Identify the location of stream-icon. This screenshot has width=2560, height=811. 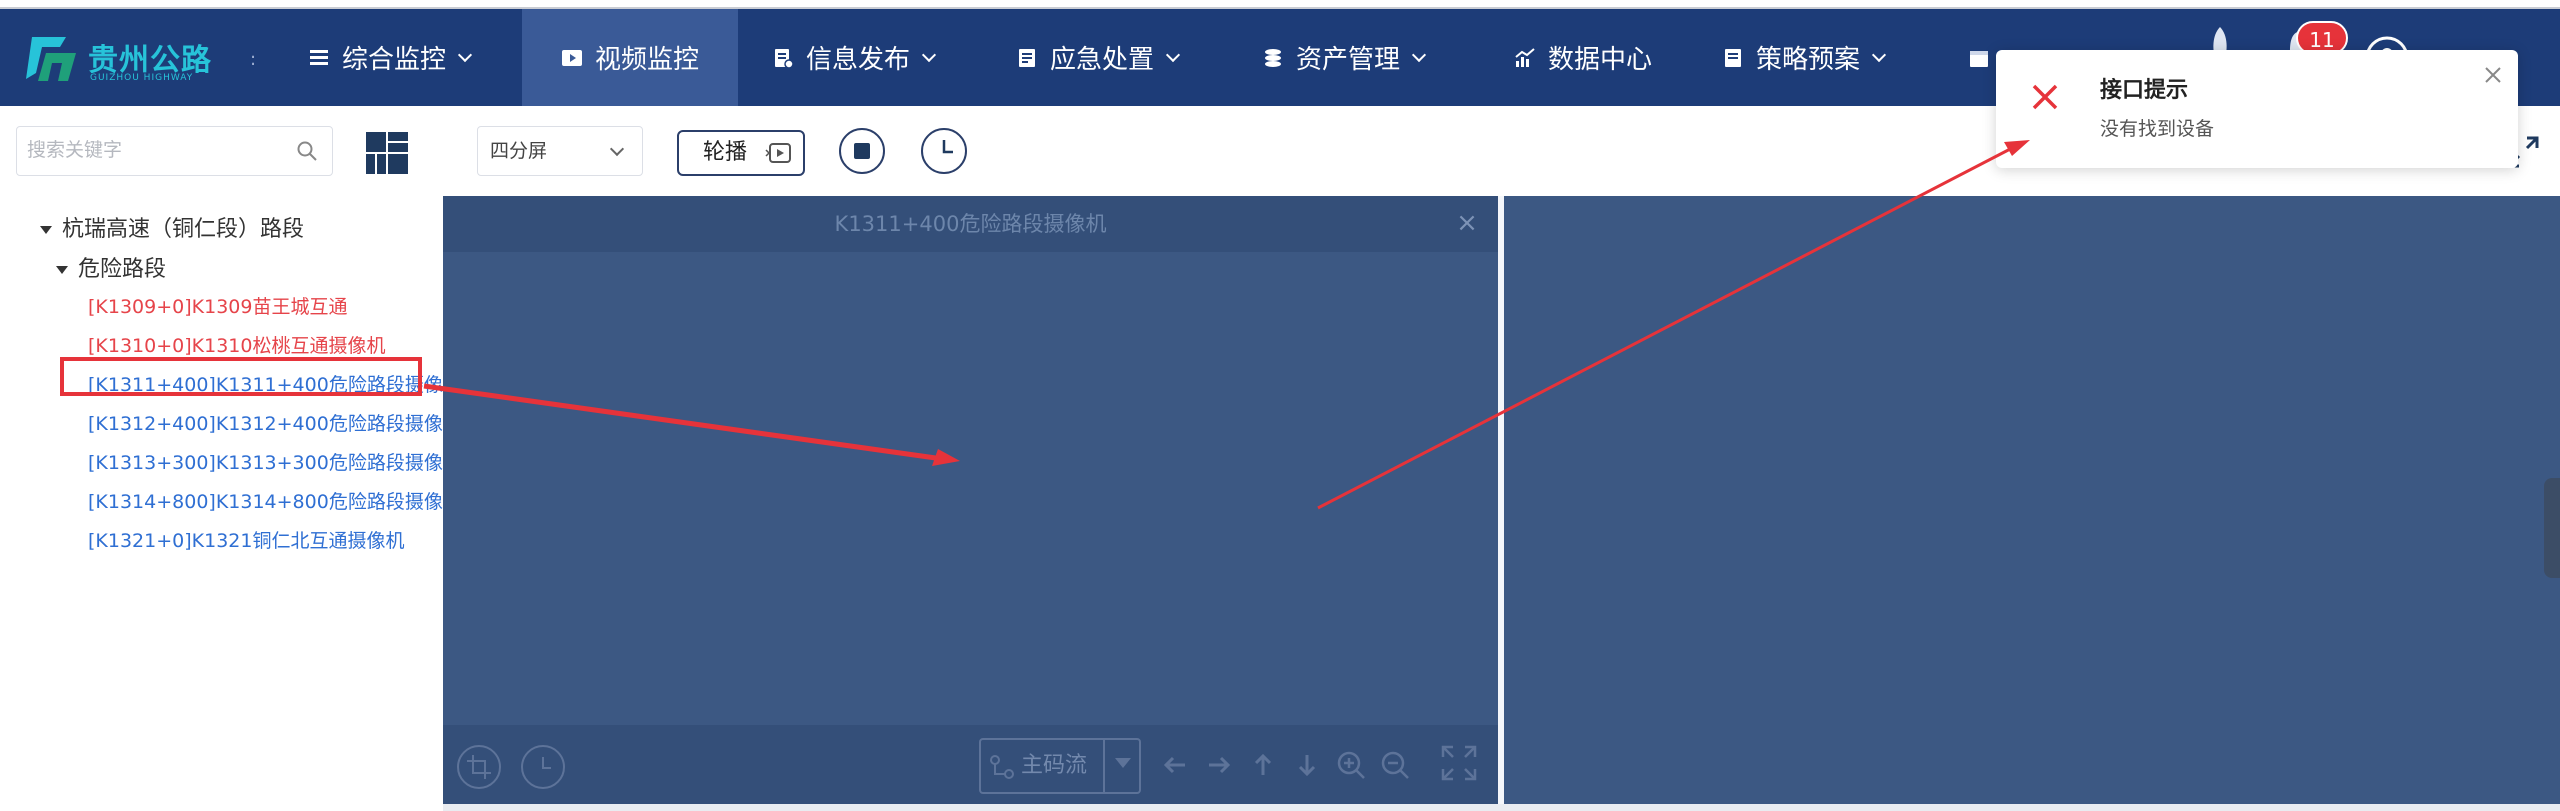
(1002, 767).